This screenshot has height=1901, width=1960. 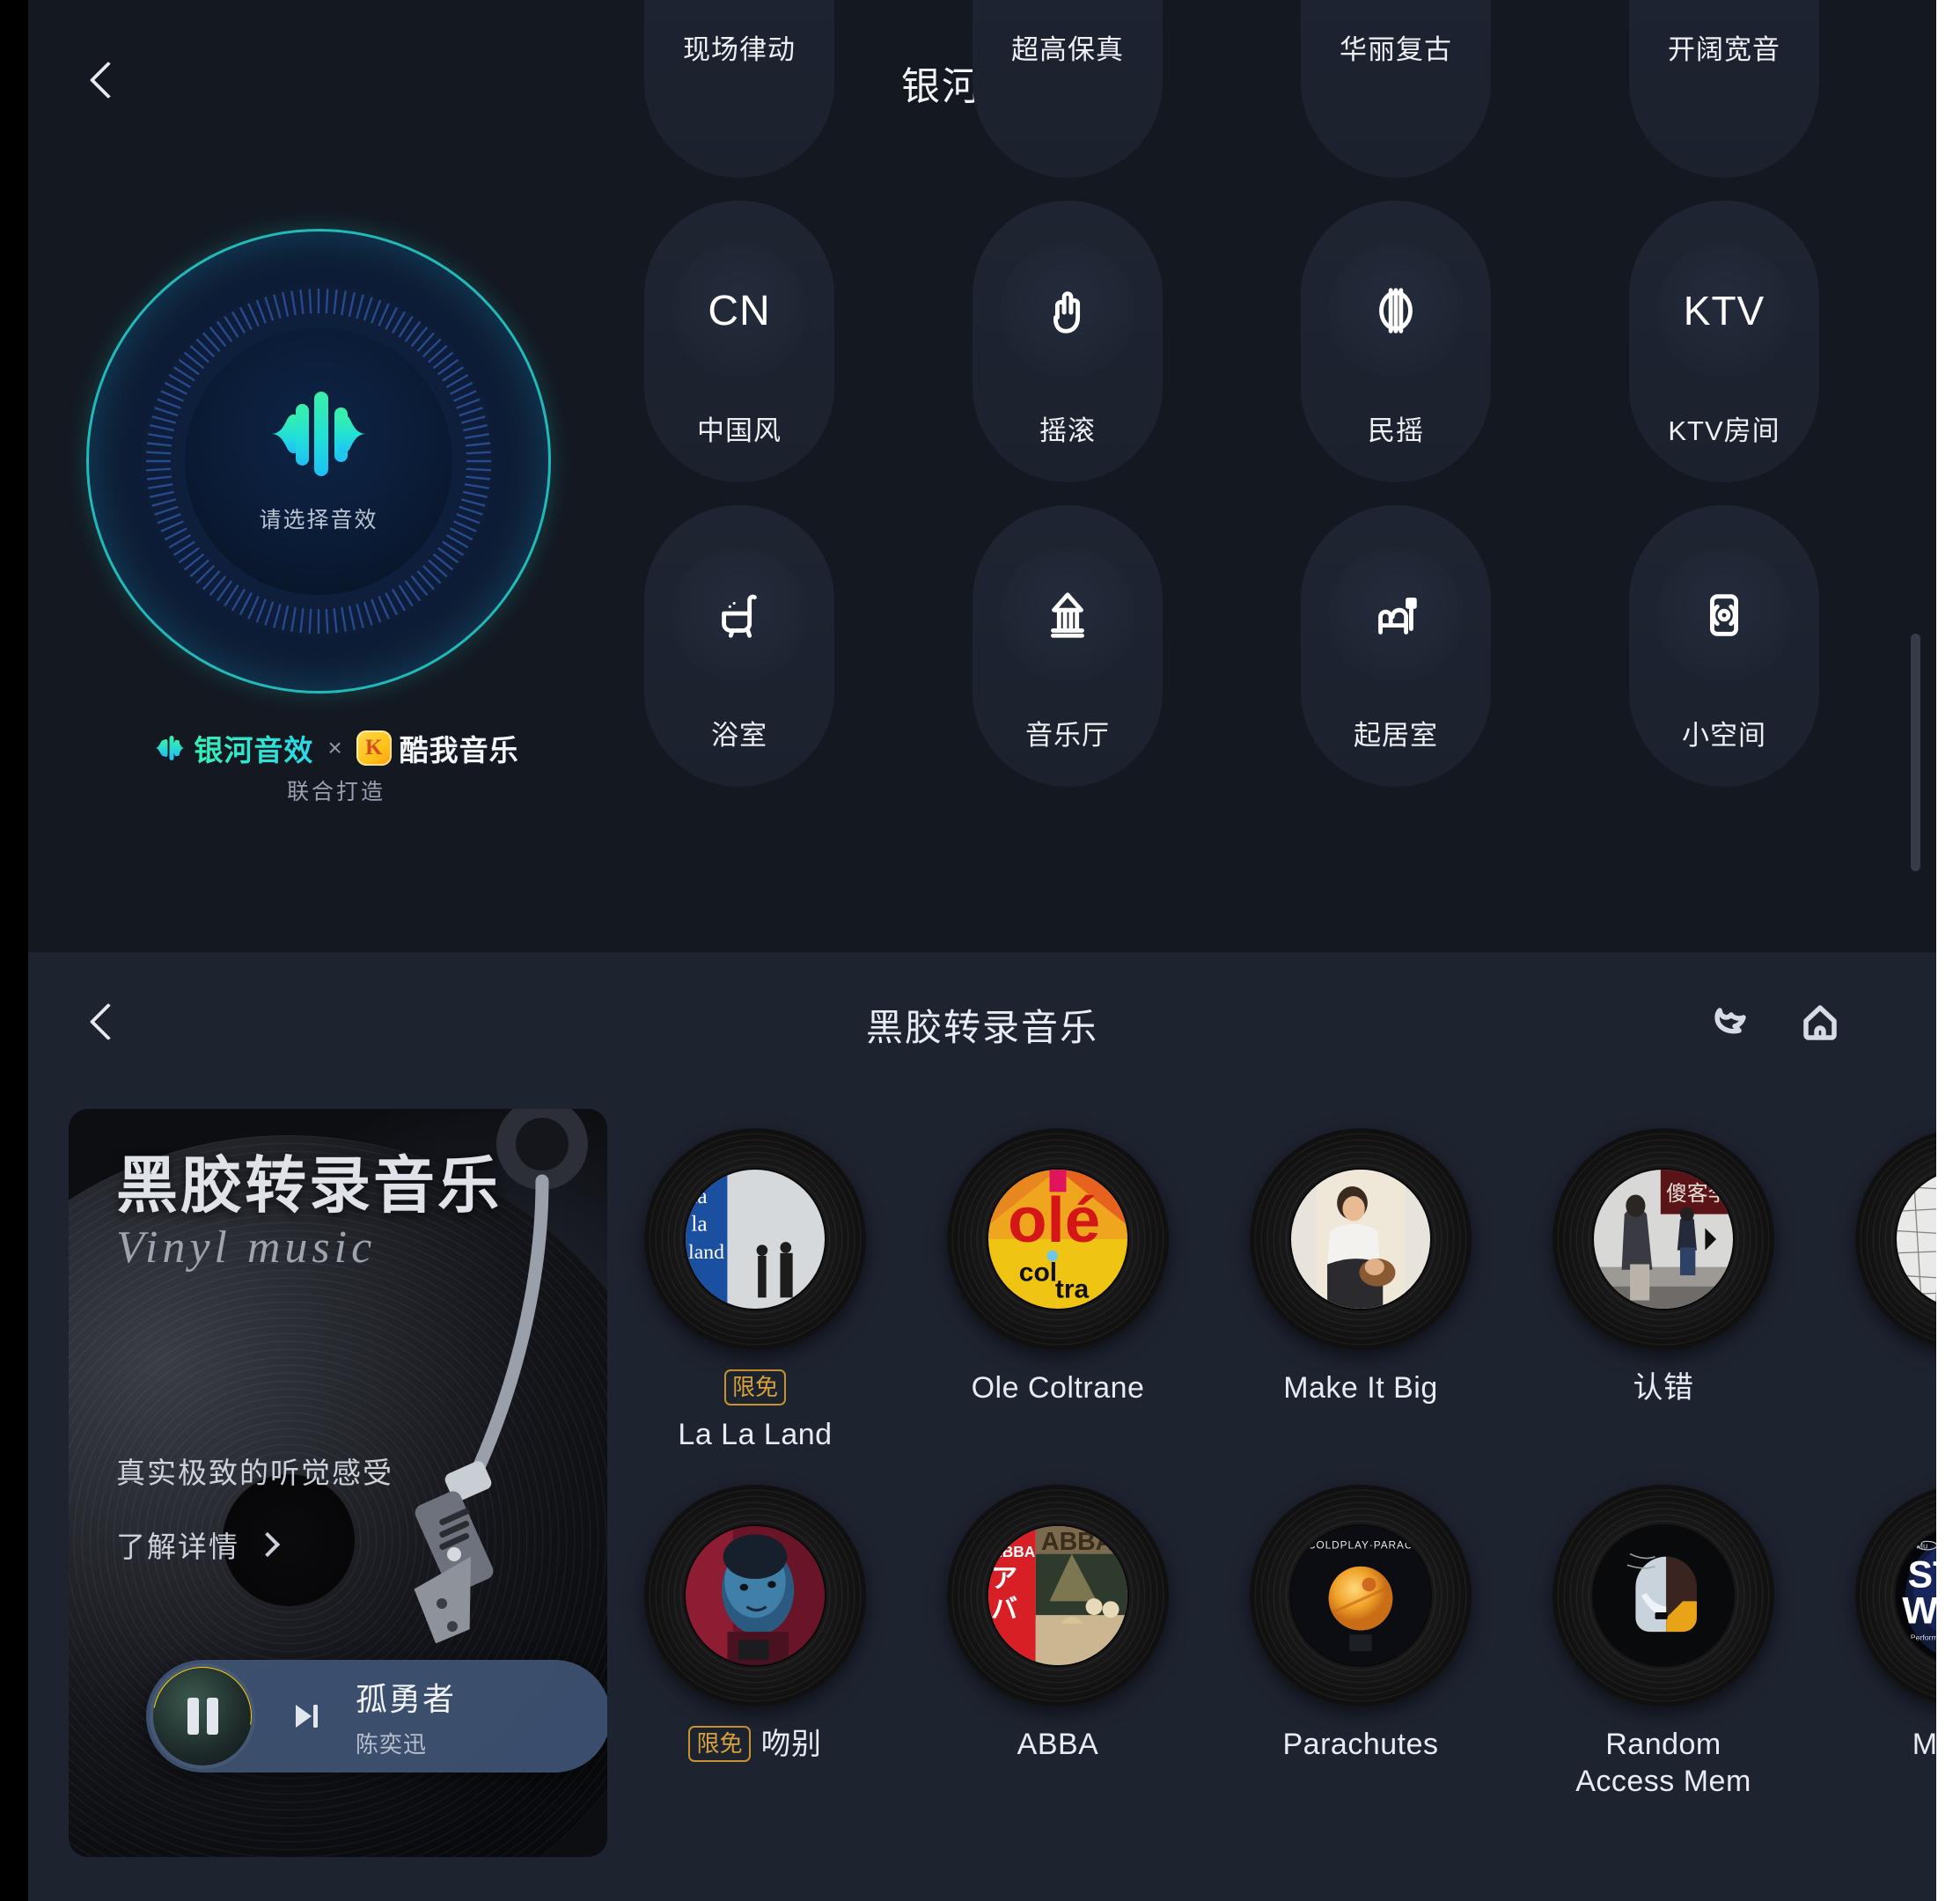 What do you see at coordinates (1067, 615) in the screenshot?
I see `concert-hall-icon` at bounding box center [1067, 615].